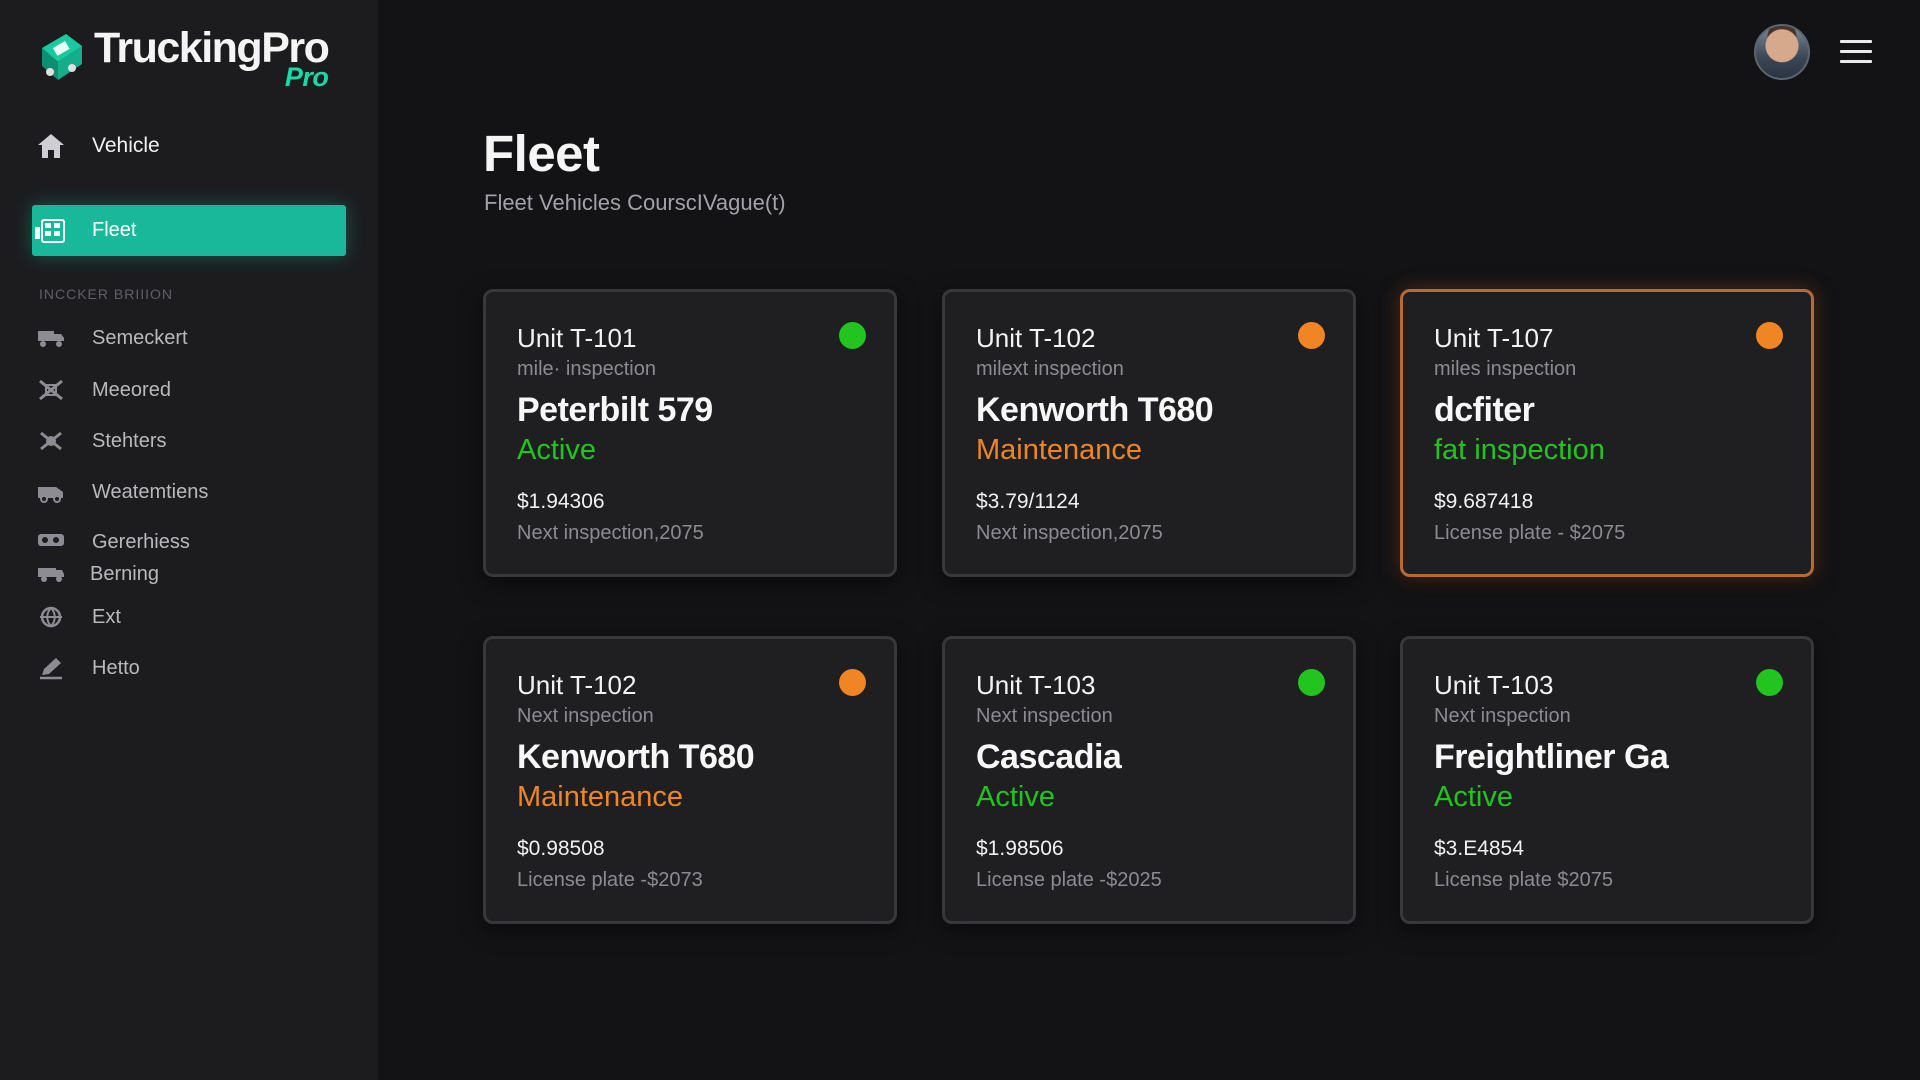 The width and height of the screenshot is (1920, 1080). Describe the element at coordinates (306, 77) in the screenshot. I see `app-badge: Pro` at that location.